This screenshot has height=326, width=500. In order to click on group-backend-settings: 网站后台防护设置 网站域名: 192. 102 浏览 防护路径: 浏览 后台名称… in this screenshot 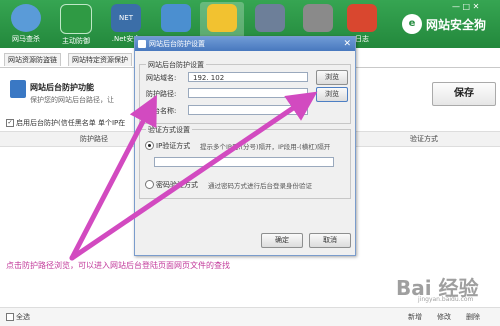, I will do `click(245, 92)`.